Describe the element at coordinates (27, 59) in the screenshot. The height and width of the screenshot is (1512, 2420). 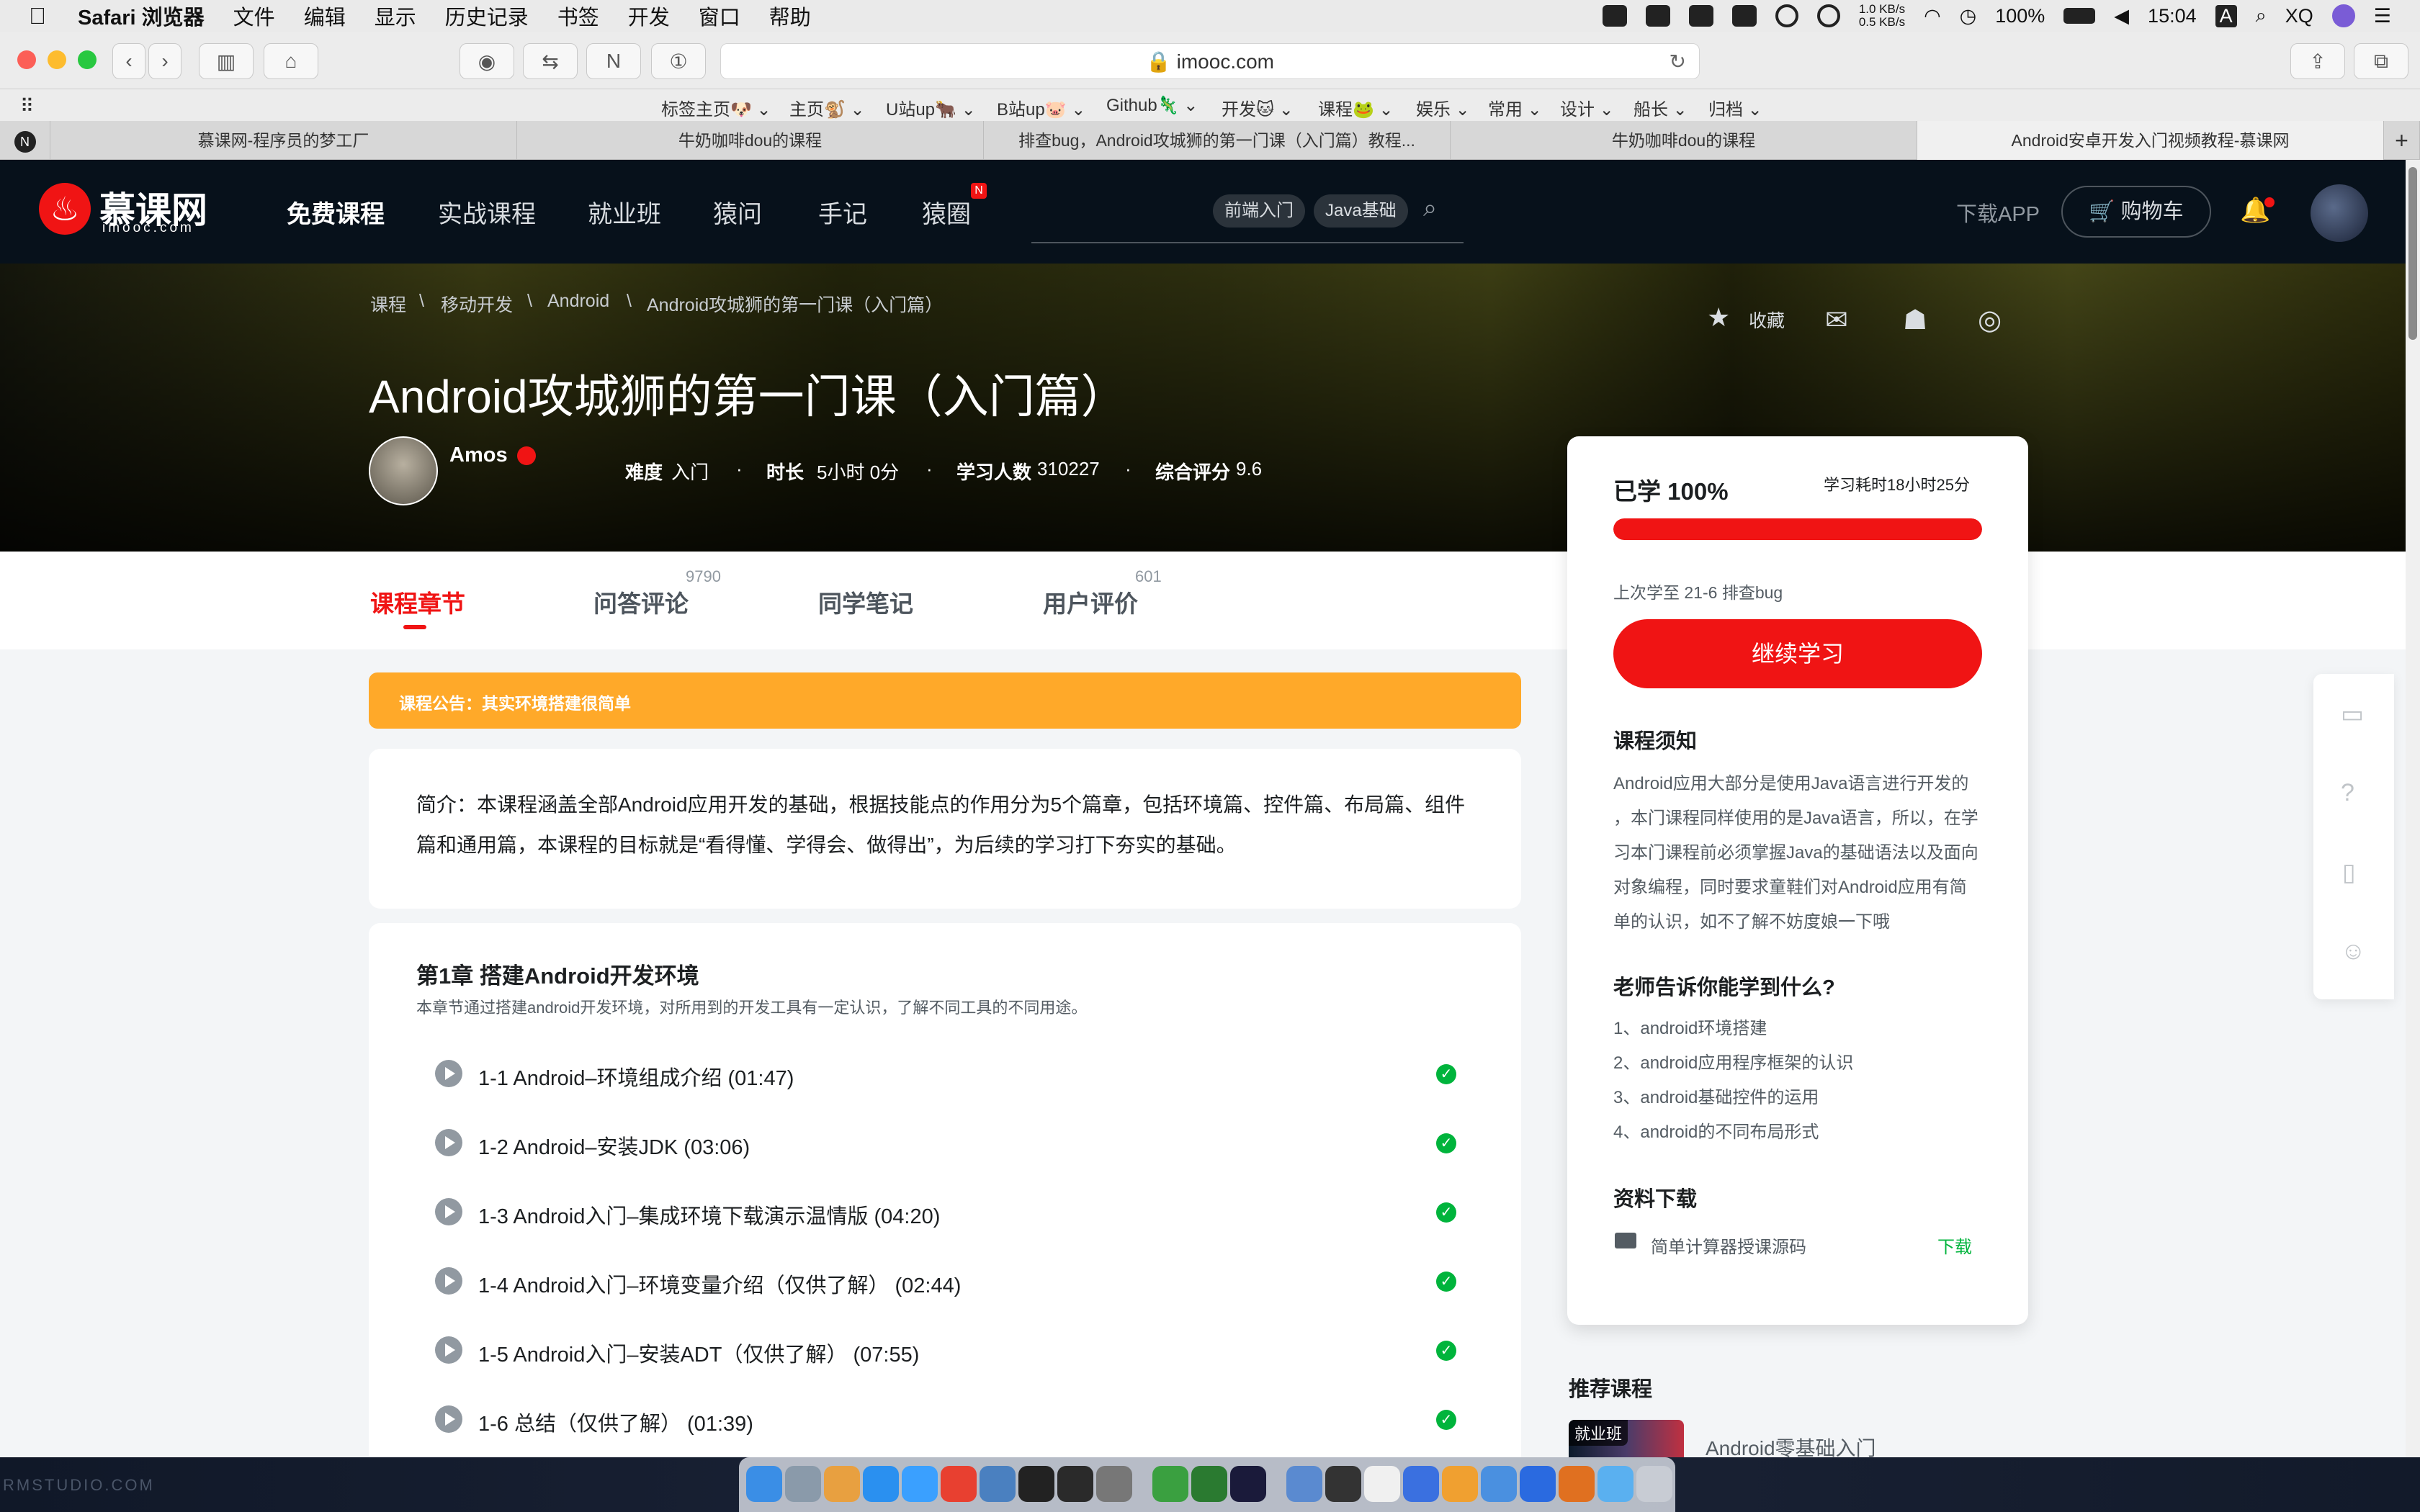
I see `close-window-button` at that location.